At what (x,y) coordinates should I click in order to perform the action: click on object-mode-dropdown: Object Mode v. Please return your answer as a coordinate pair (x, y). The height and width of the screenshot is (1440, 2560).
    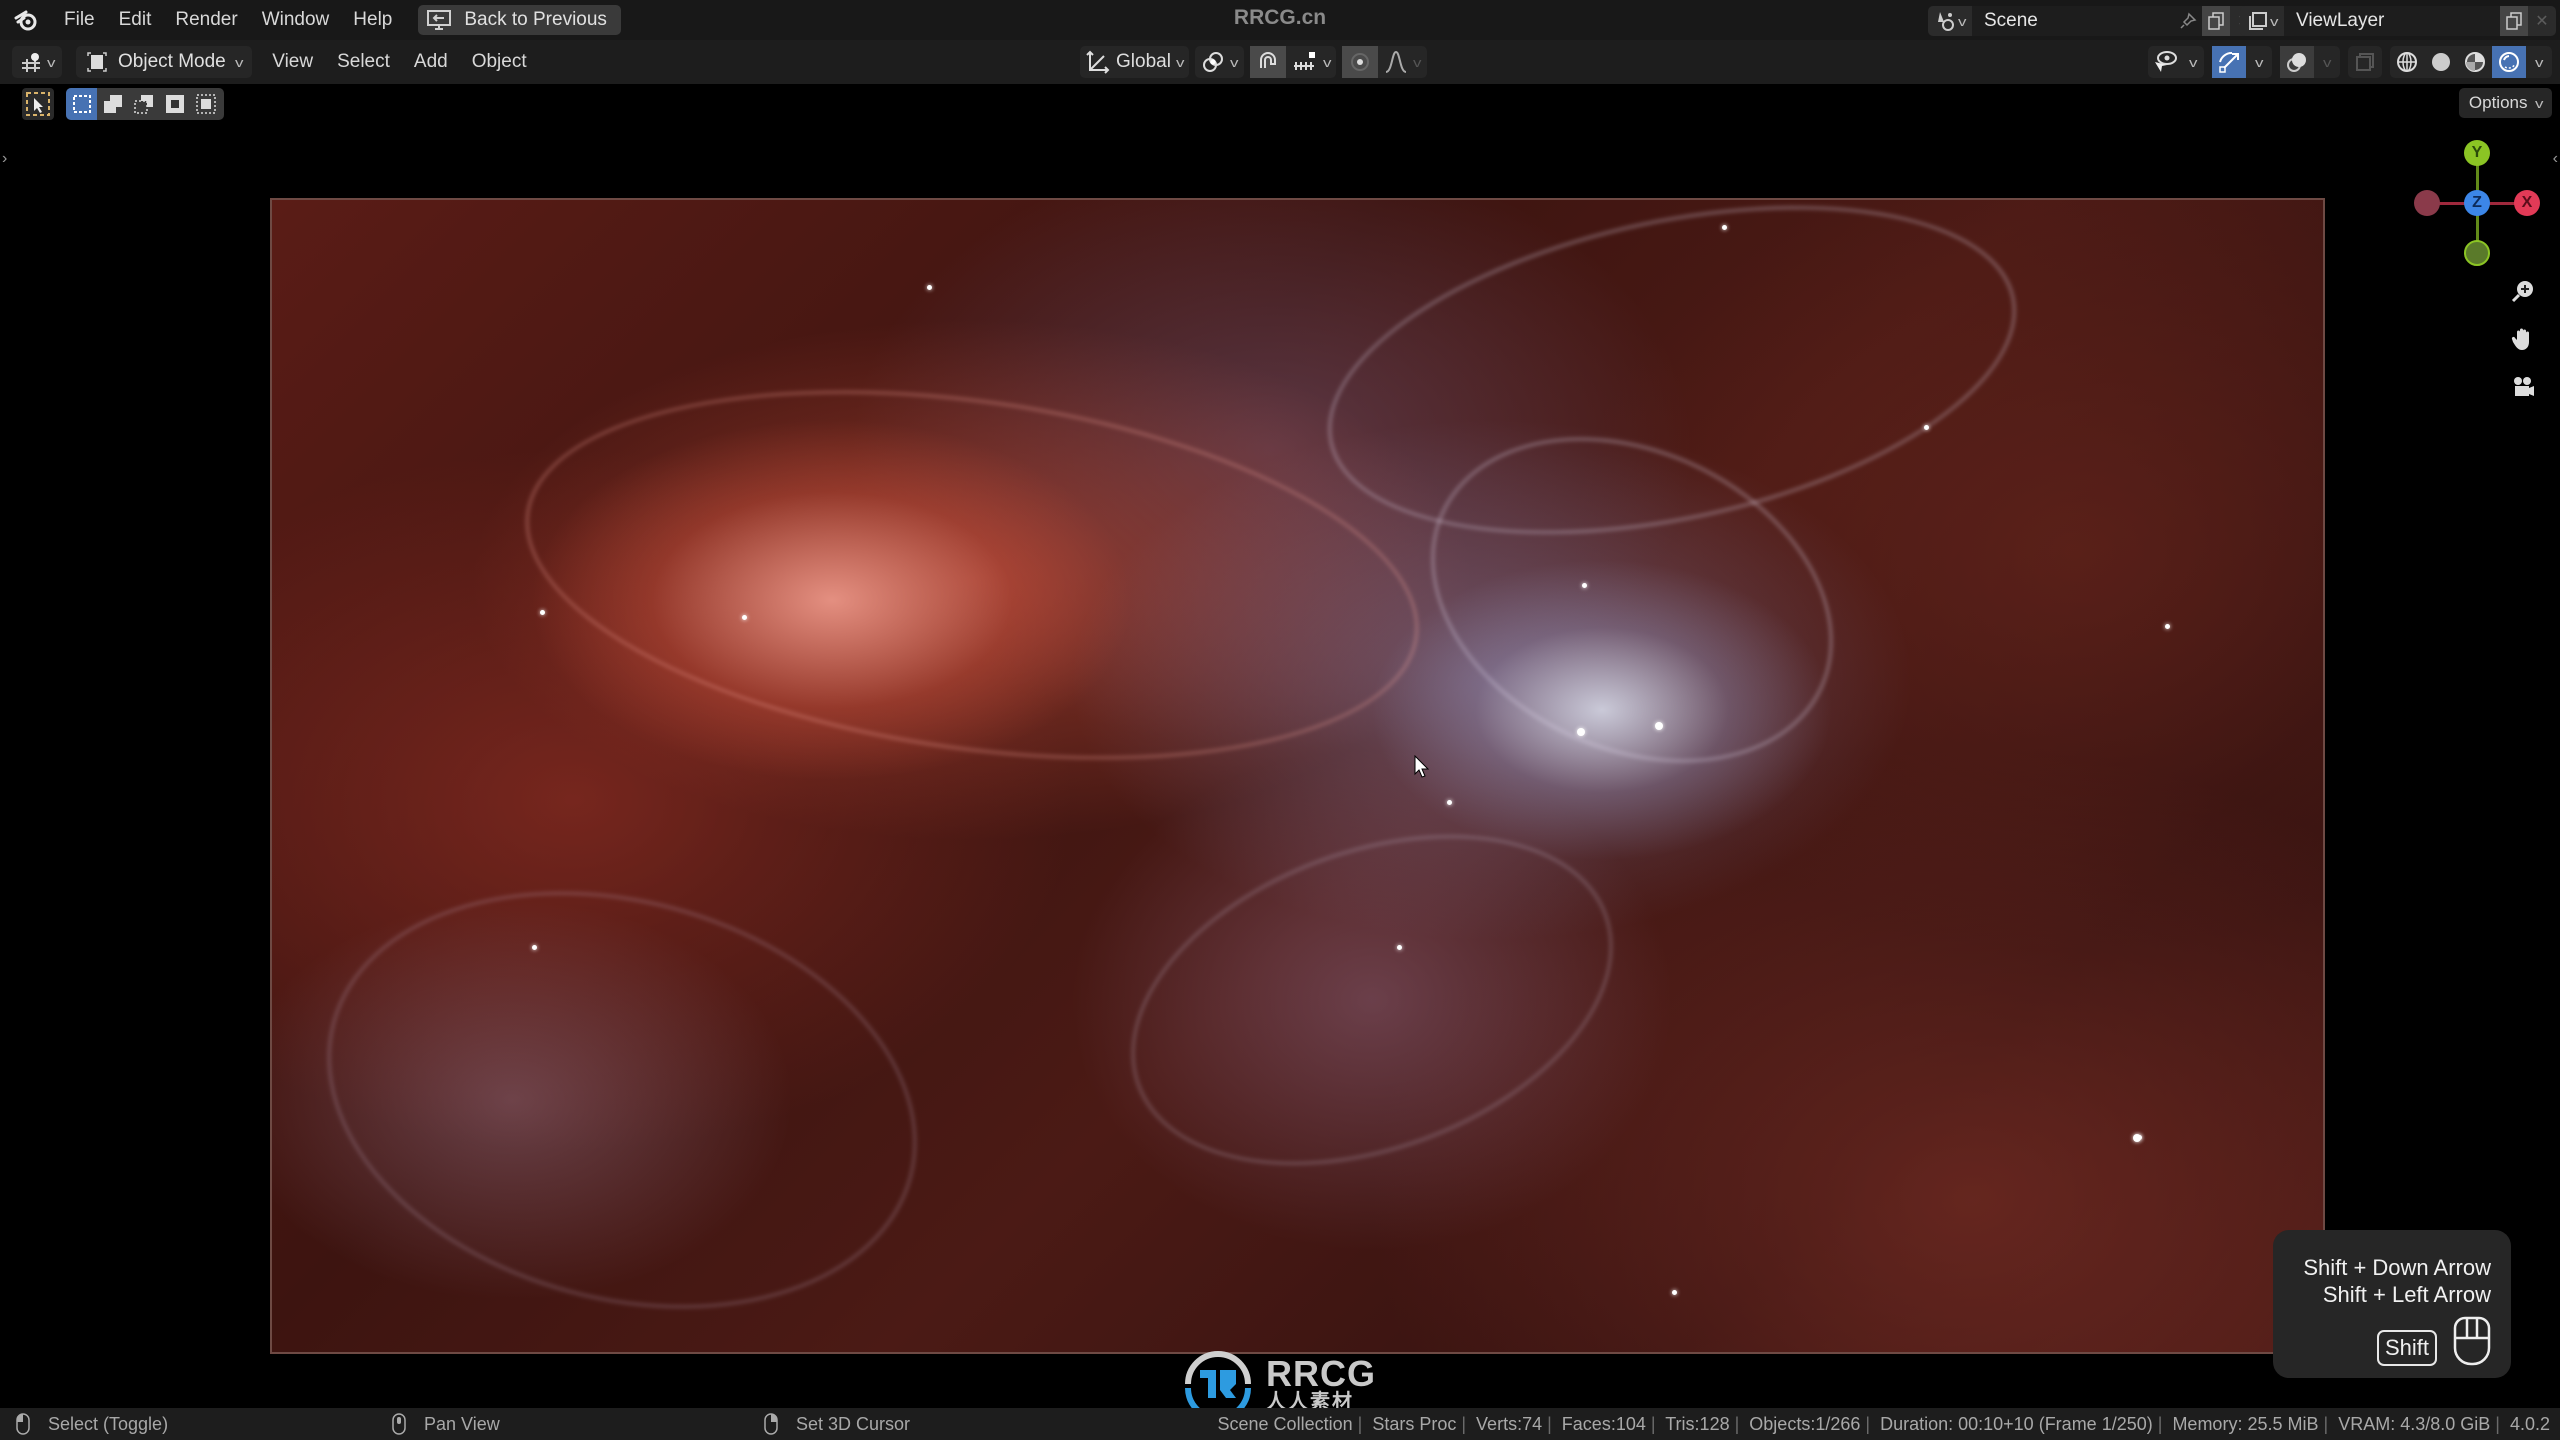
    Looking at the image, I should click on (164, 62).